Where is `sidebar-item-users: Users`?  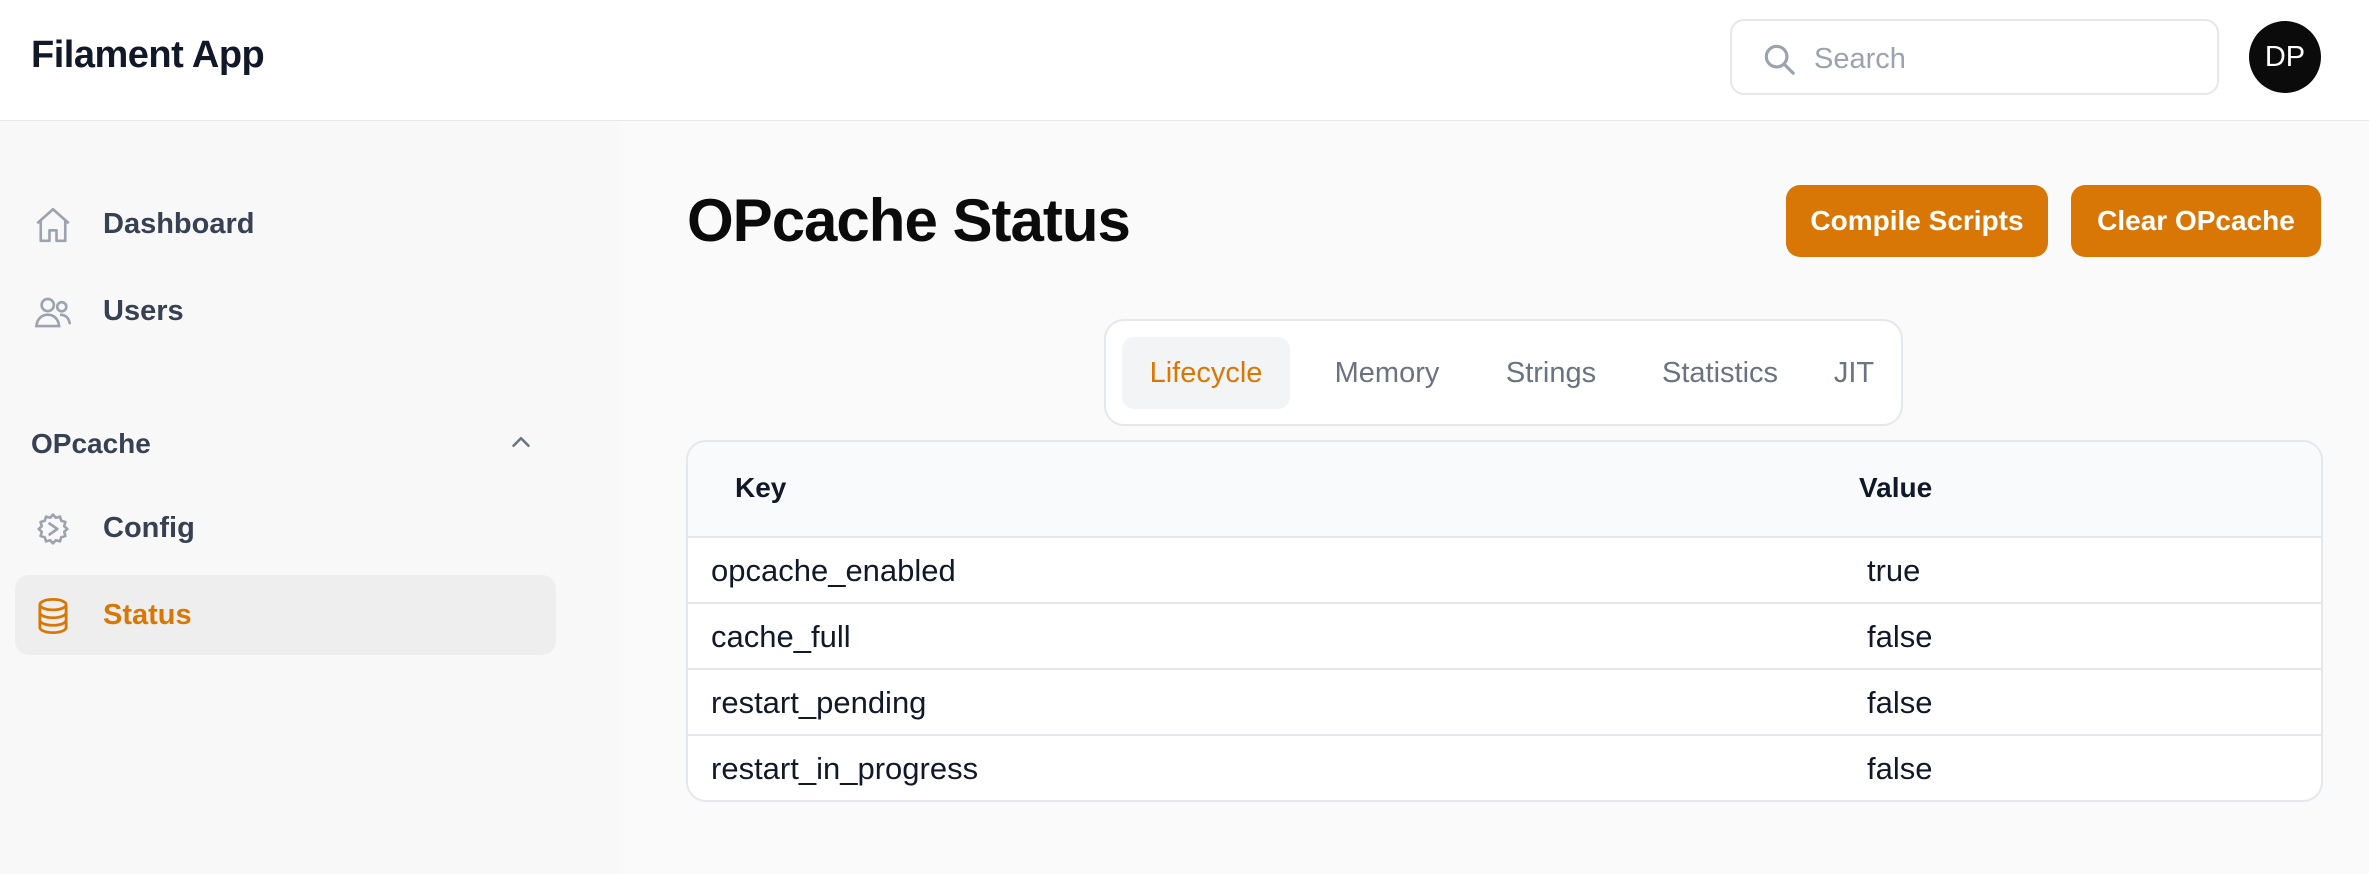
sidebar-item-users: Users is located at coordinates (285, 311).